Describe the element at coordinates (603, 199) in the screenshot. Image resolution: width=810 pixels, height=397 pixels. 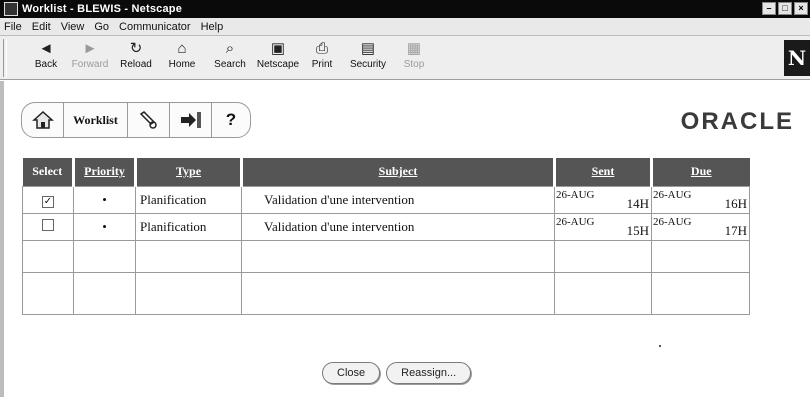
I see `sent-cell: 26-AUG 14H` at that location.